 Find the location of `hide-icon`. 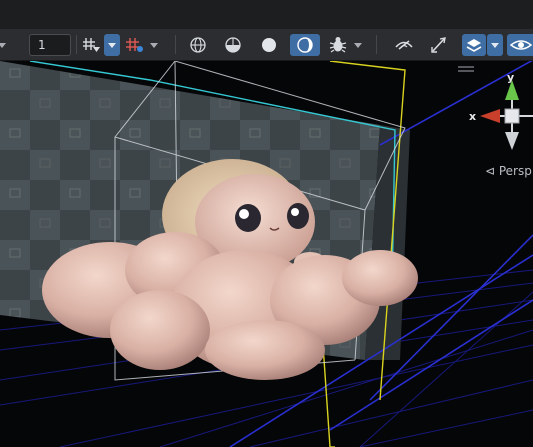

hide-icon is located at coordinates (404, 45).